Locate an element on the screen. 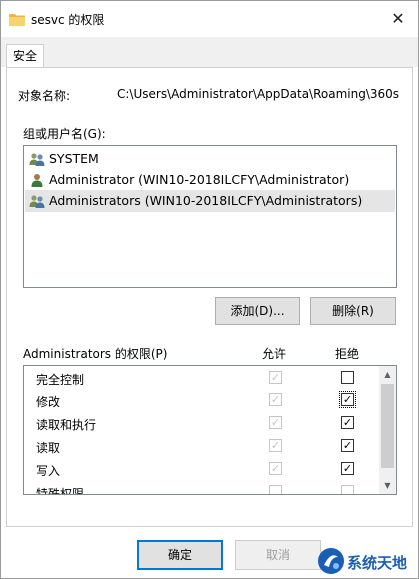 The image size is (419, 579). tab-security: 安全 is located at coordinates (25, 56).